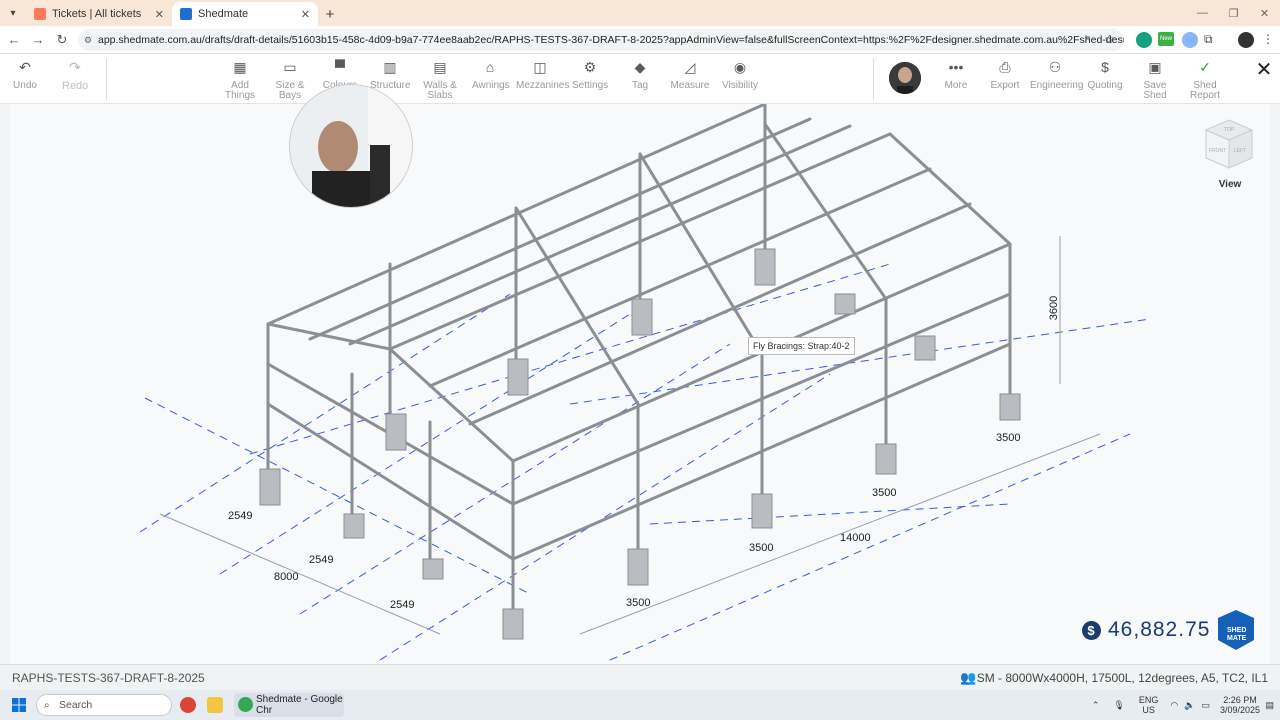 The height and width of the screenshot is (720, 1280). I want to click on viewcube-front-label: FRONT, so click(1217, 151).